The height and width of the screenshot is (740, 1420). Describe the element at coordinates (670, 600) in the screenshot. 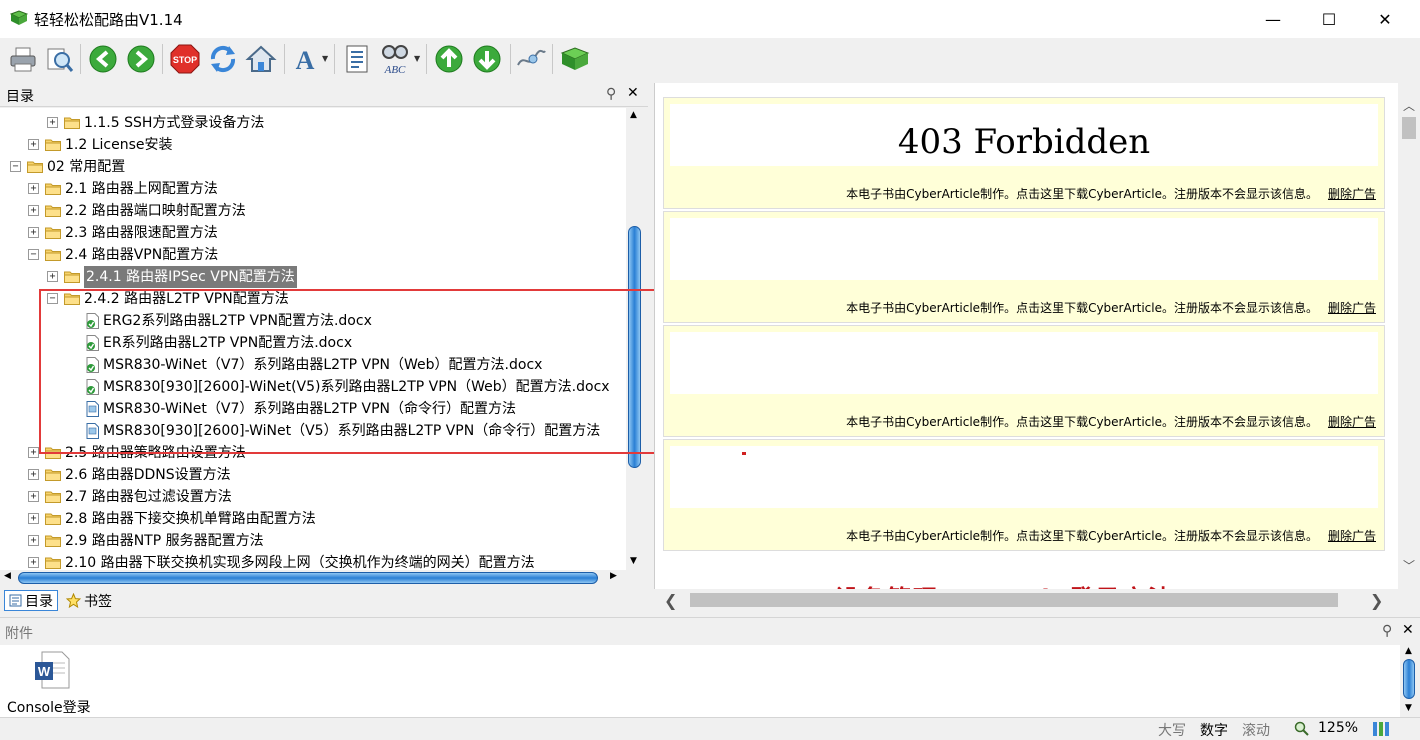

I see `scroll-left-icon: ❮` at that location.